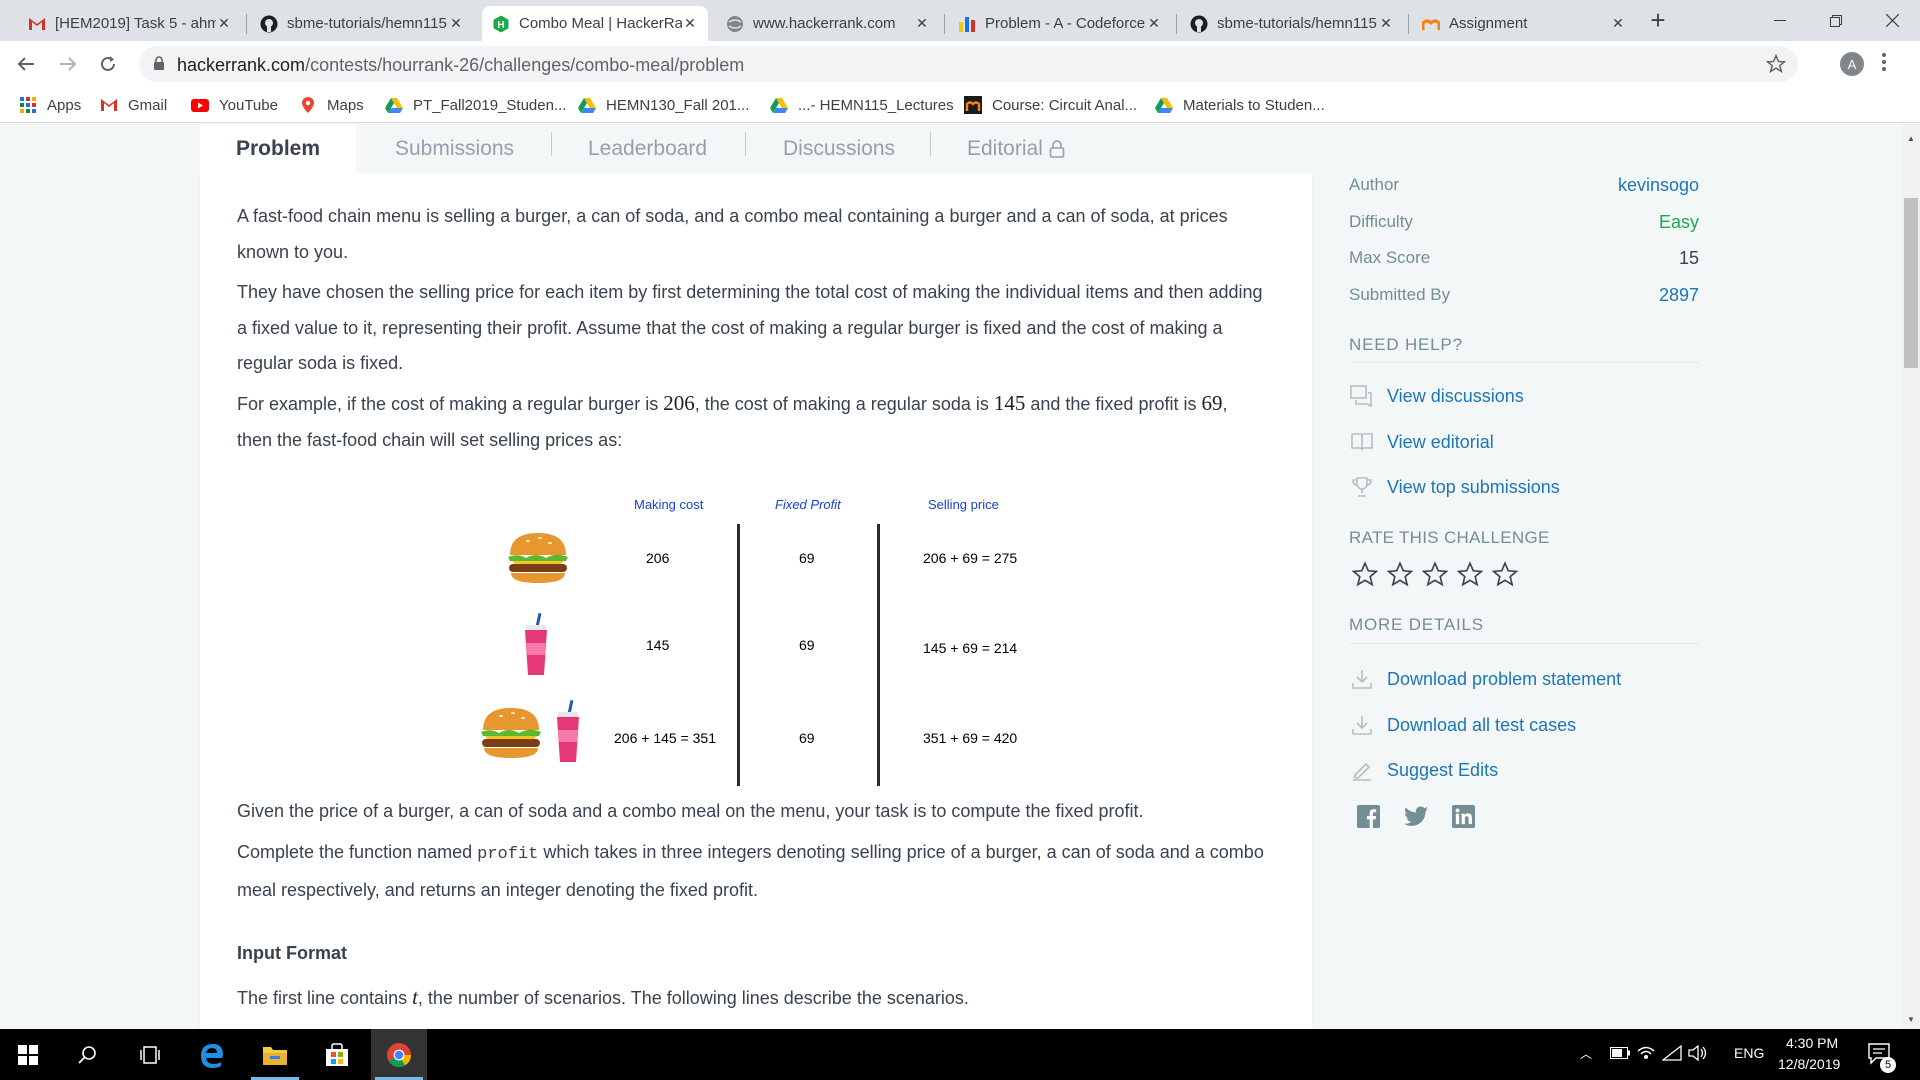 The height and width of the screenshot is (1080, 1920). What do you see at coordinates (1374, 184) in the screenshot?
I see `author-label: Author` at bounding box center [1374, 184].